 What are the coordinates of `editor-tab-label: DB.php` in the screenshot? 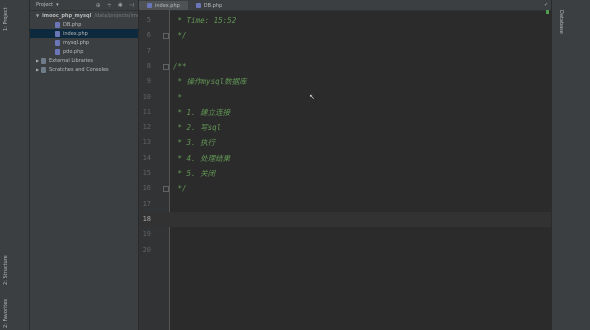 It's located at (213, 5).